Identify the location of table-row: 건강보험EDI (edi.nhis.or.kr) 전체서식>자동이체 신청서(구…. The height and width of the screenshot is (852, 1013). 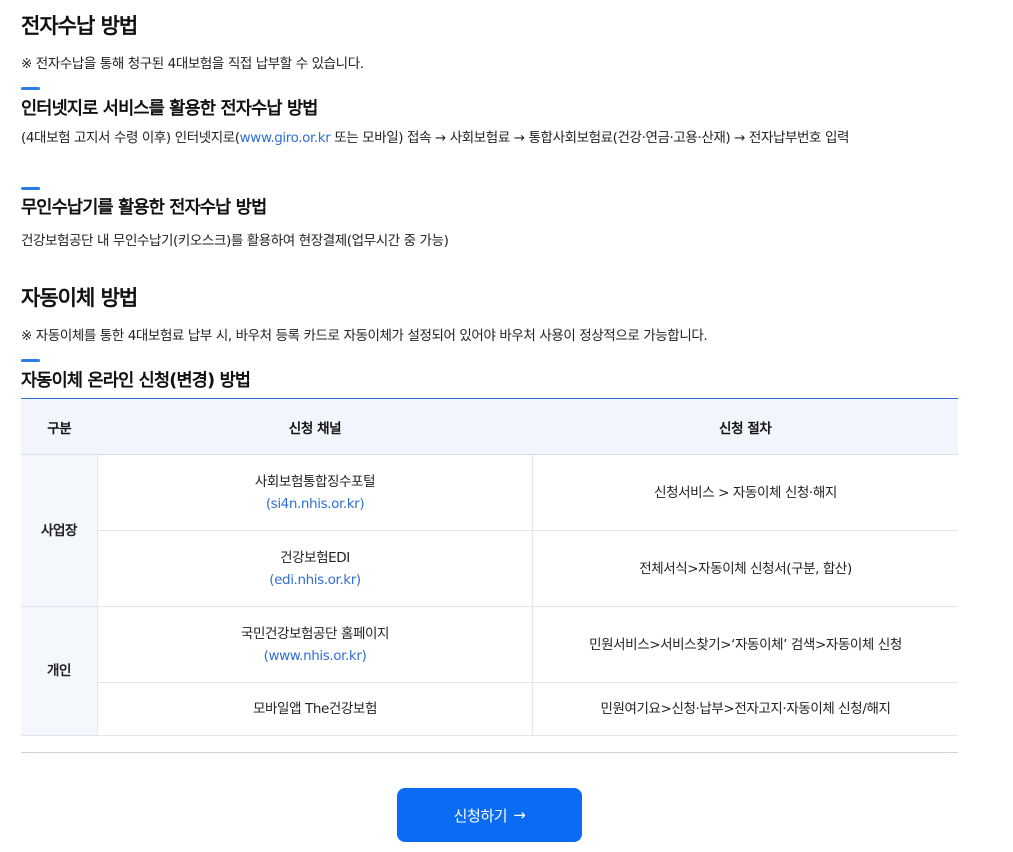
(489, 568).